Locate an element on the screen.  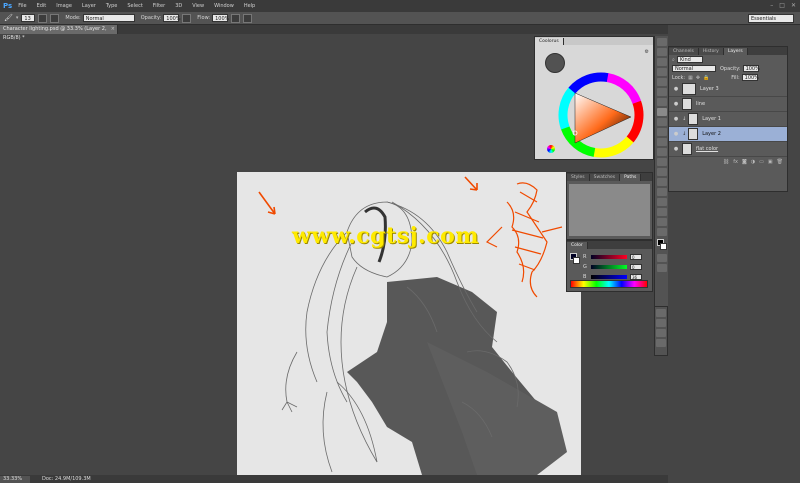
tab-swatches: Swatches is located at coordinates (605, 177).